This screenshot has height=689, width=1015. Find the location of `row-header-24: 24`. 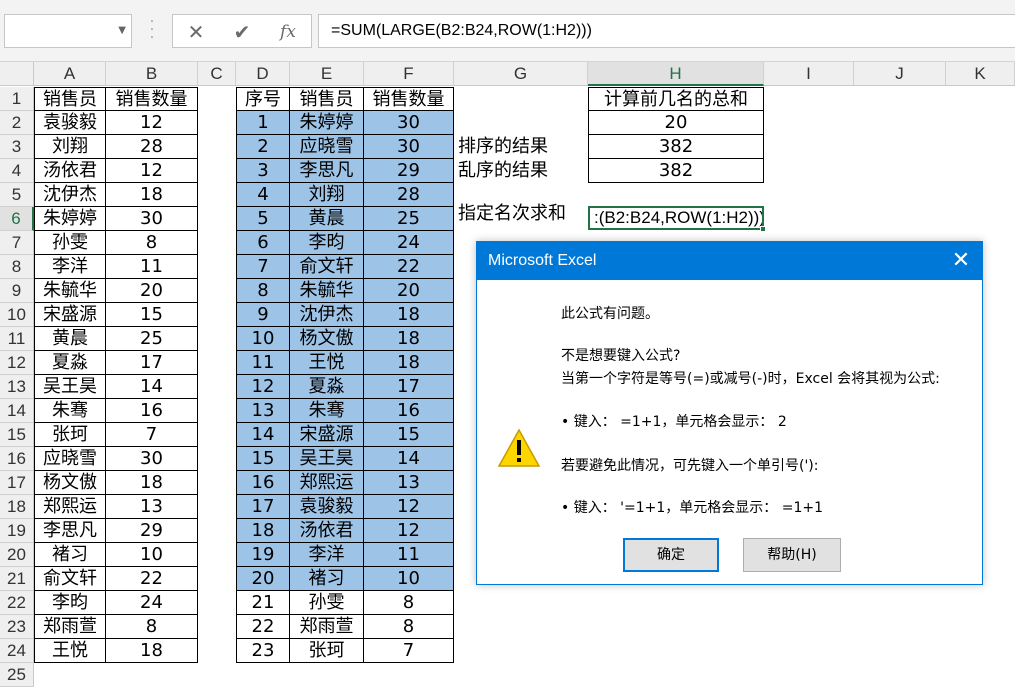

row-header-24: 24 is located at coordinates (17, 651).